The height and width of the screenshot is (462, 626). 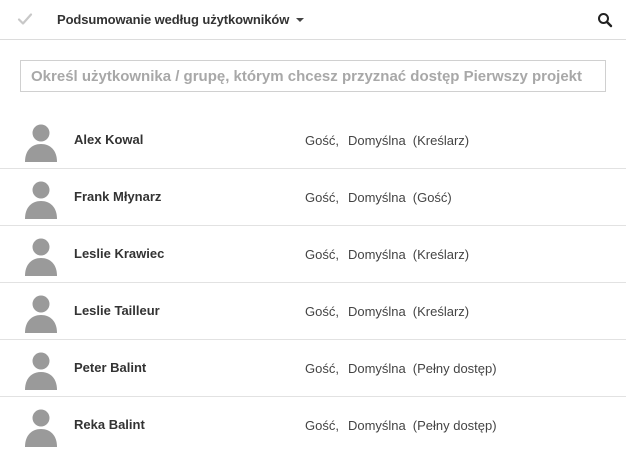 What do you see at coordinates (119, 253) in the screenshot?
I see `user-name: Leslie Krawiec` at bounding box center [119, 253].